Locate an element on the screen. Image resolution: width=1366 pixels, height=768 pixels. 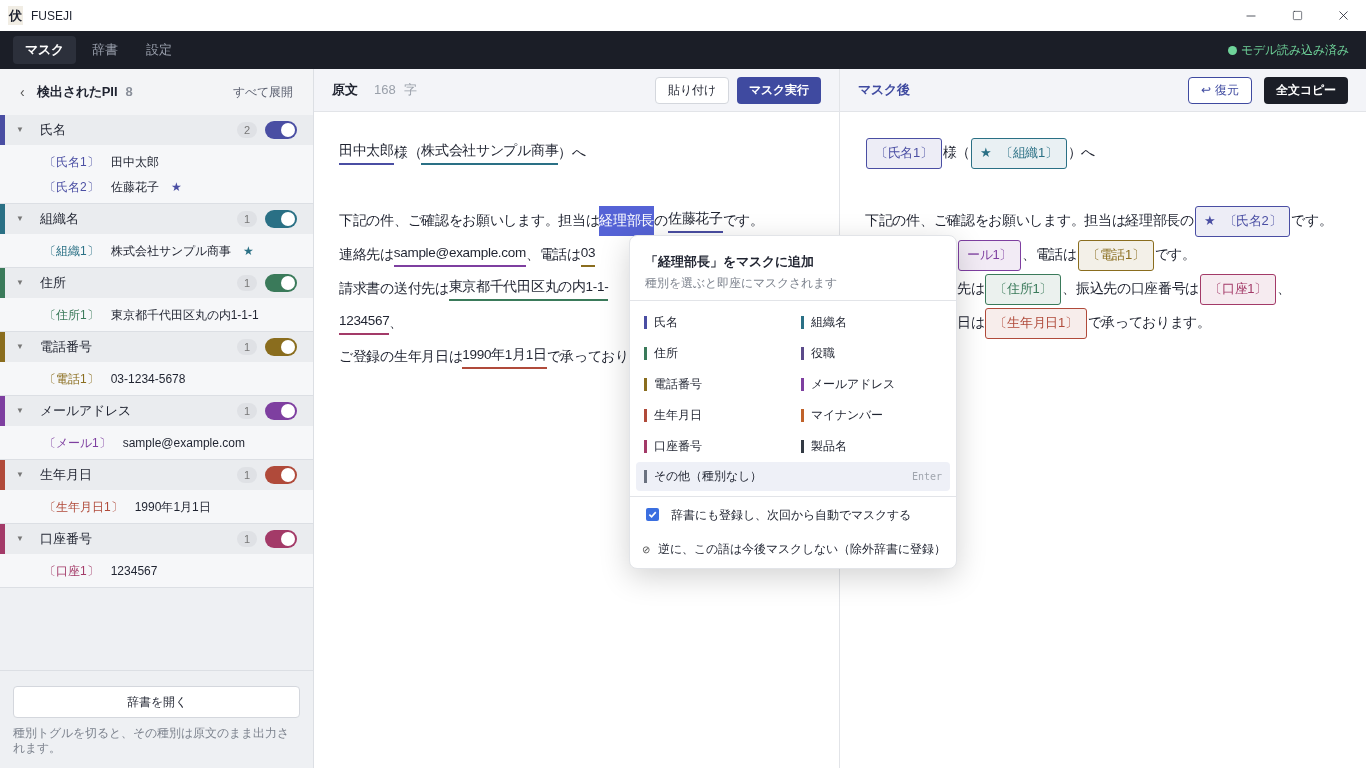
body-text: 請求書の送付先は is located at coordinates (394, 289).